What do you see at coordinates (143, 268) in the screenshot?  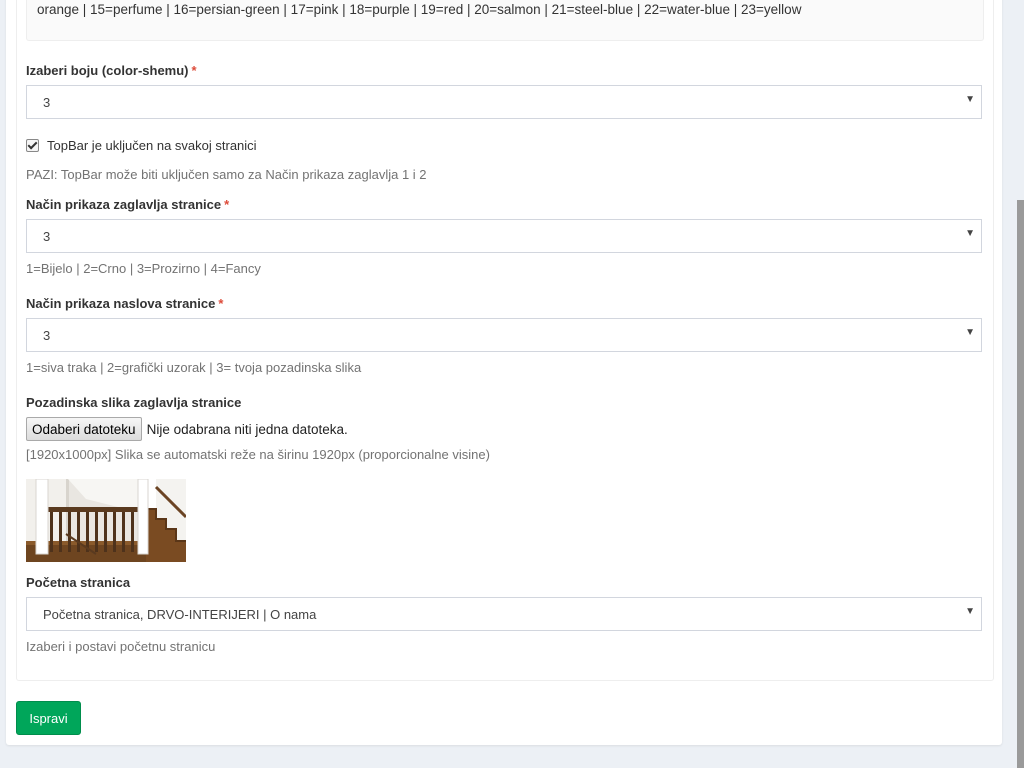 I see `header-mode-help: 1=Bijelo | 2=Crno | 3=Prozirno | 4=Fancy` at bounding box center [143, 268].